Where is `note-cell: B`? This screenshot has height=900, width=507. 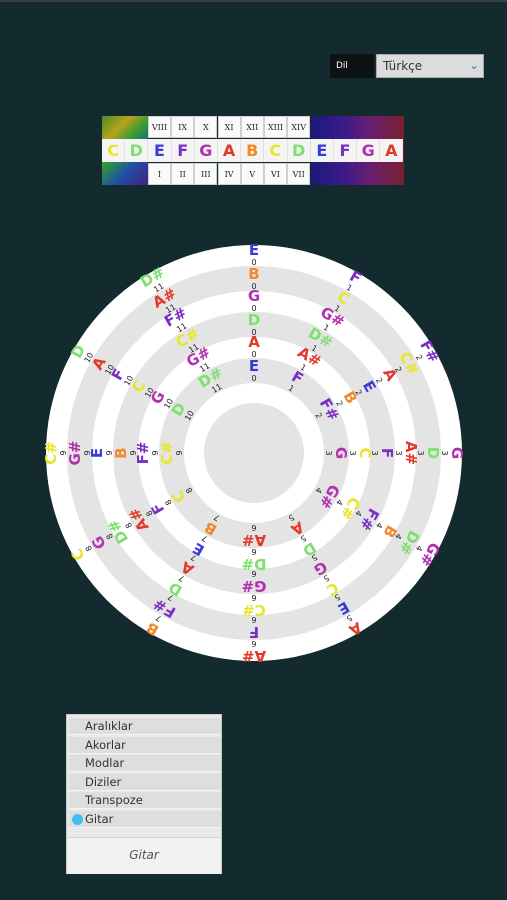
note-cell: B is located at coordinates (253, 150).